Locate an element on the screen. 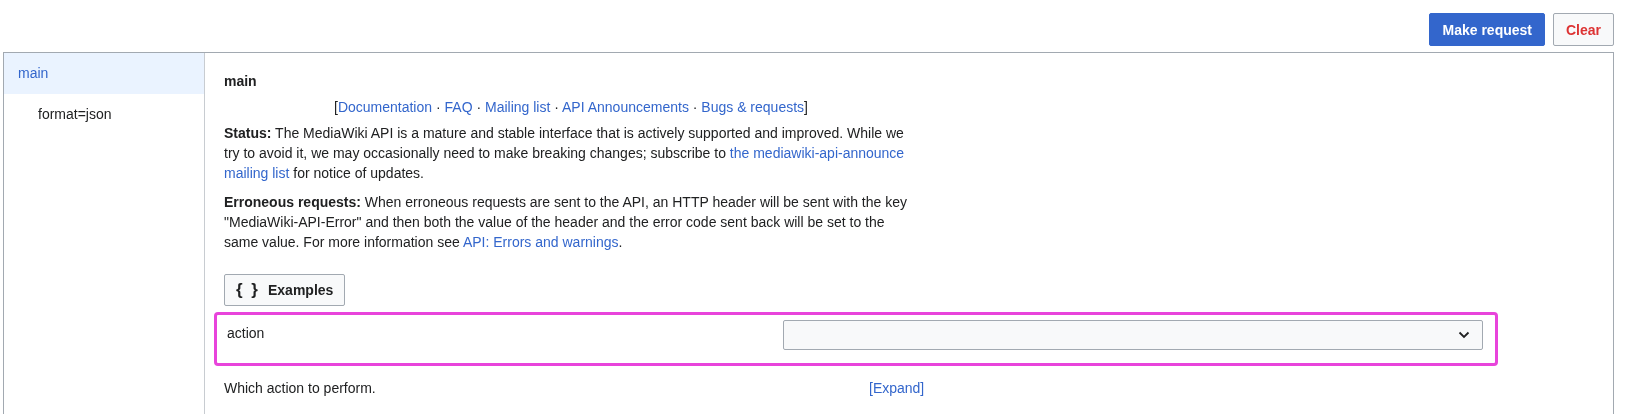 The width and height of the screenshot is (1626, 414). doc-link: Mailing list is located at coordinates (518, 107).